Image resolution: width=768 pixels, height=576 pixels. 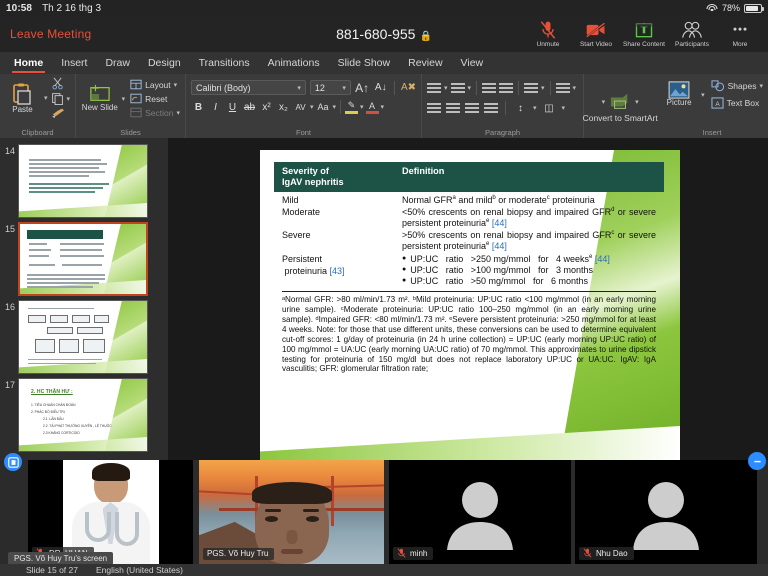 I want to click on paste-button: Paste, so click(x=22, y=98).